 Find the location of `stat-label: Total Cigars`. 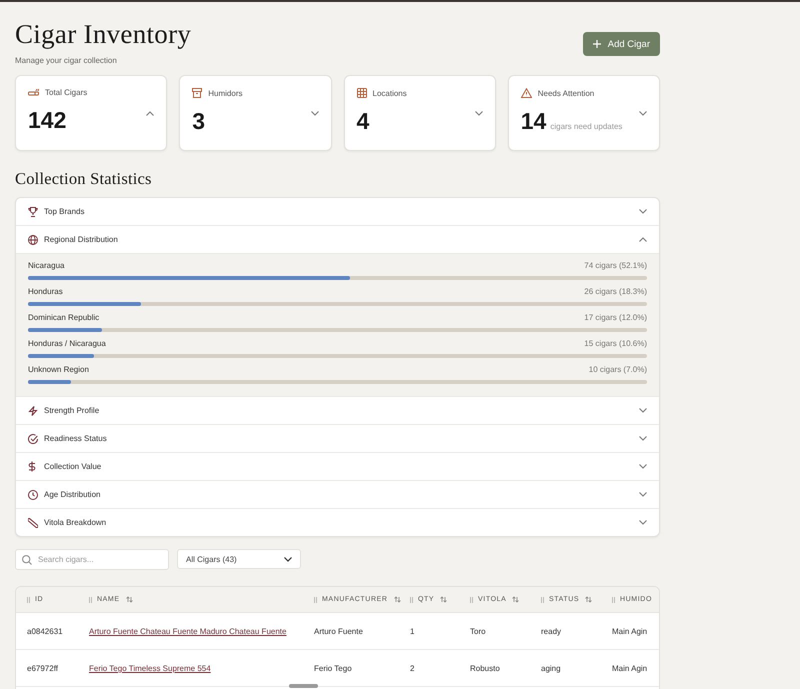

stat-label: Total Cigars is located at coordinates (66, 93).